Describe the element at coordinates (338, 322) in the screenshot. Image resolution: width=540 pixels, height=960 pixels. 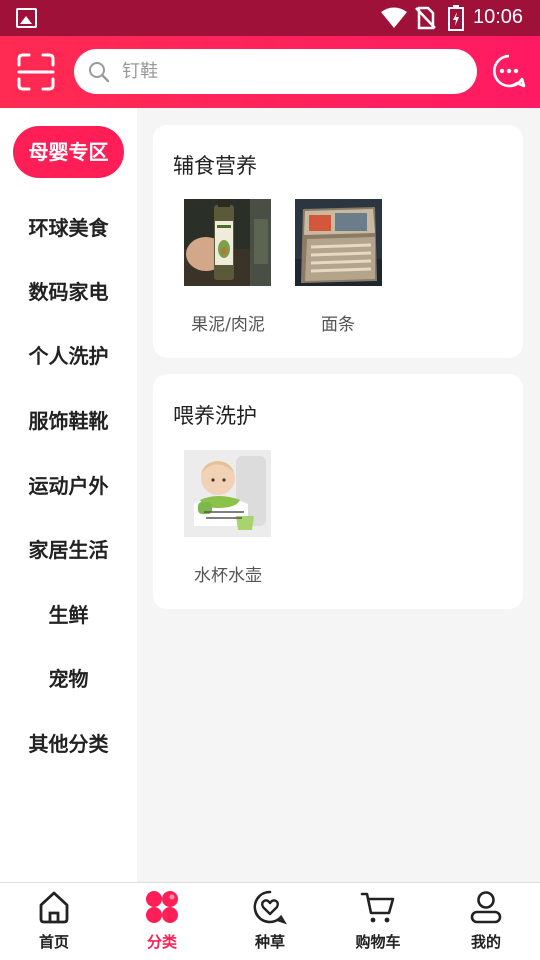
I see `subcategory-label: 面条` at that location.